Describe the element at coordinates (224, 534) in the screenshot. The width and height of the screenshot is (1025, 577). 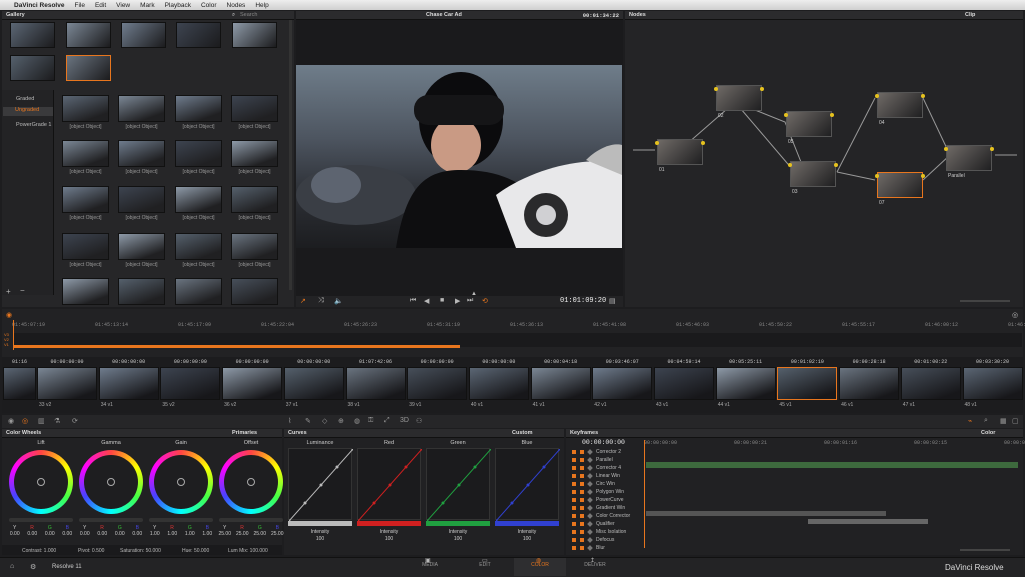
I see `wheel-value: 25.00` at that location.